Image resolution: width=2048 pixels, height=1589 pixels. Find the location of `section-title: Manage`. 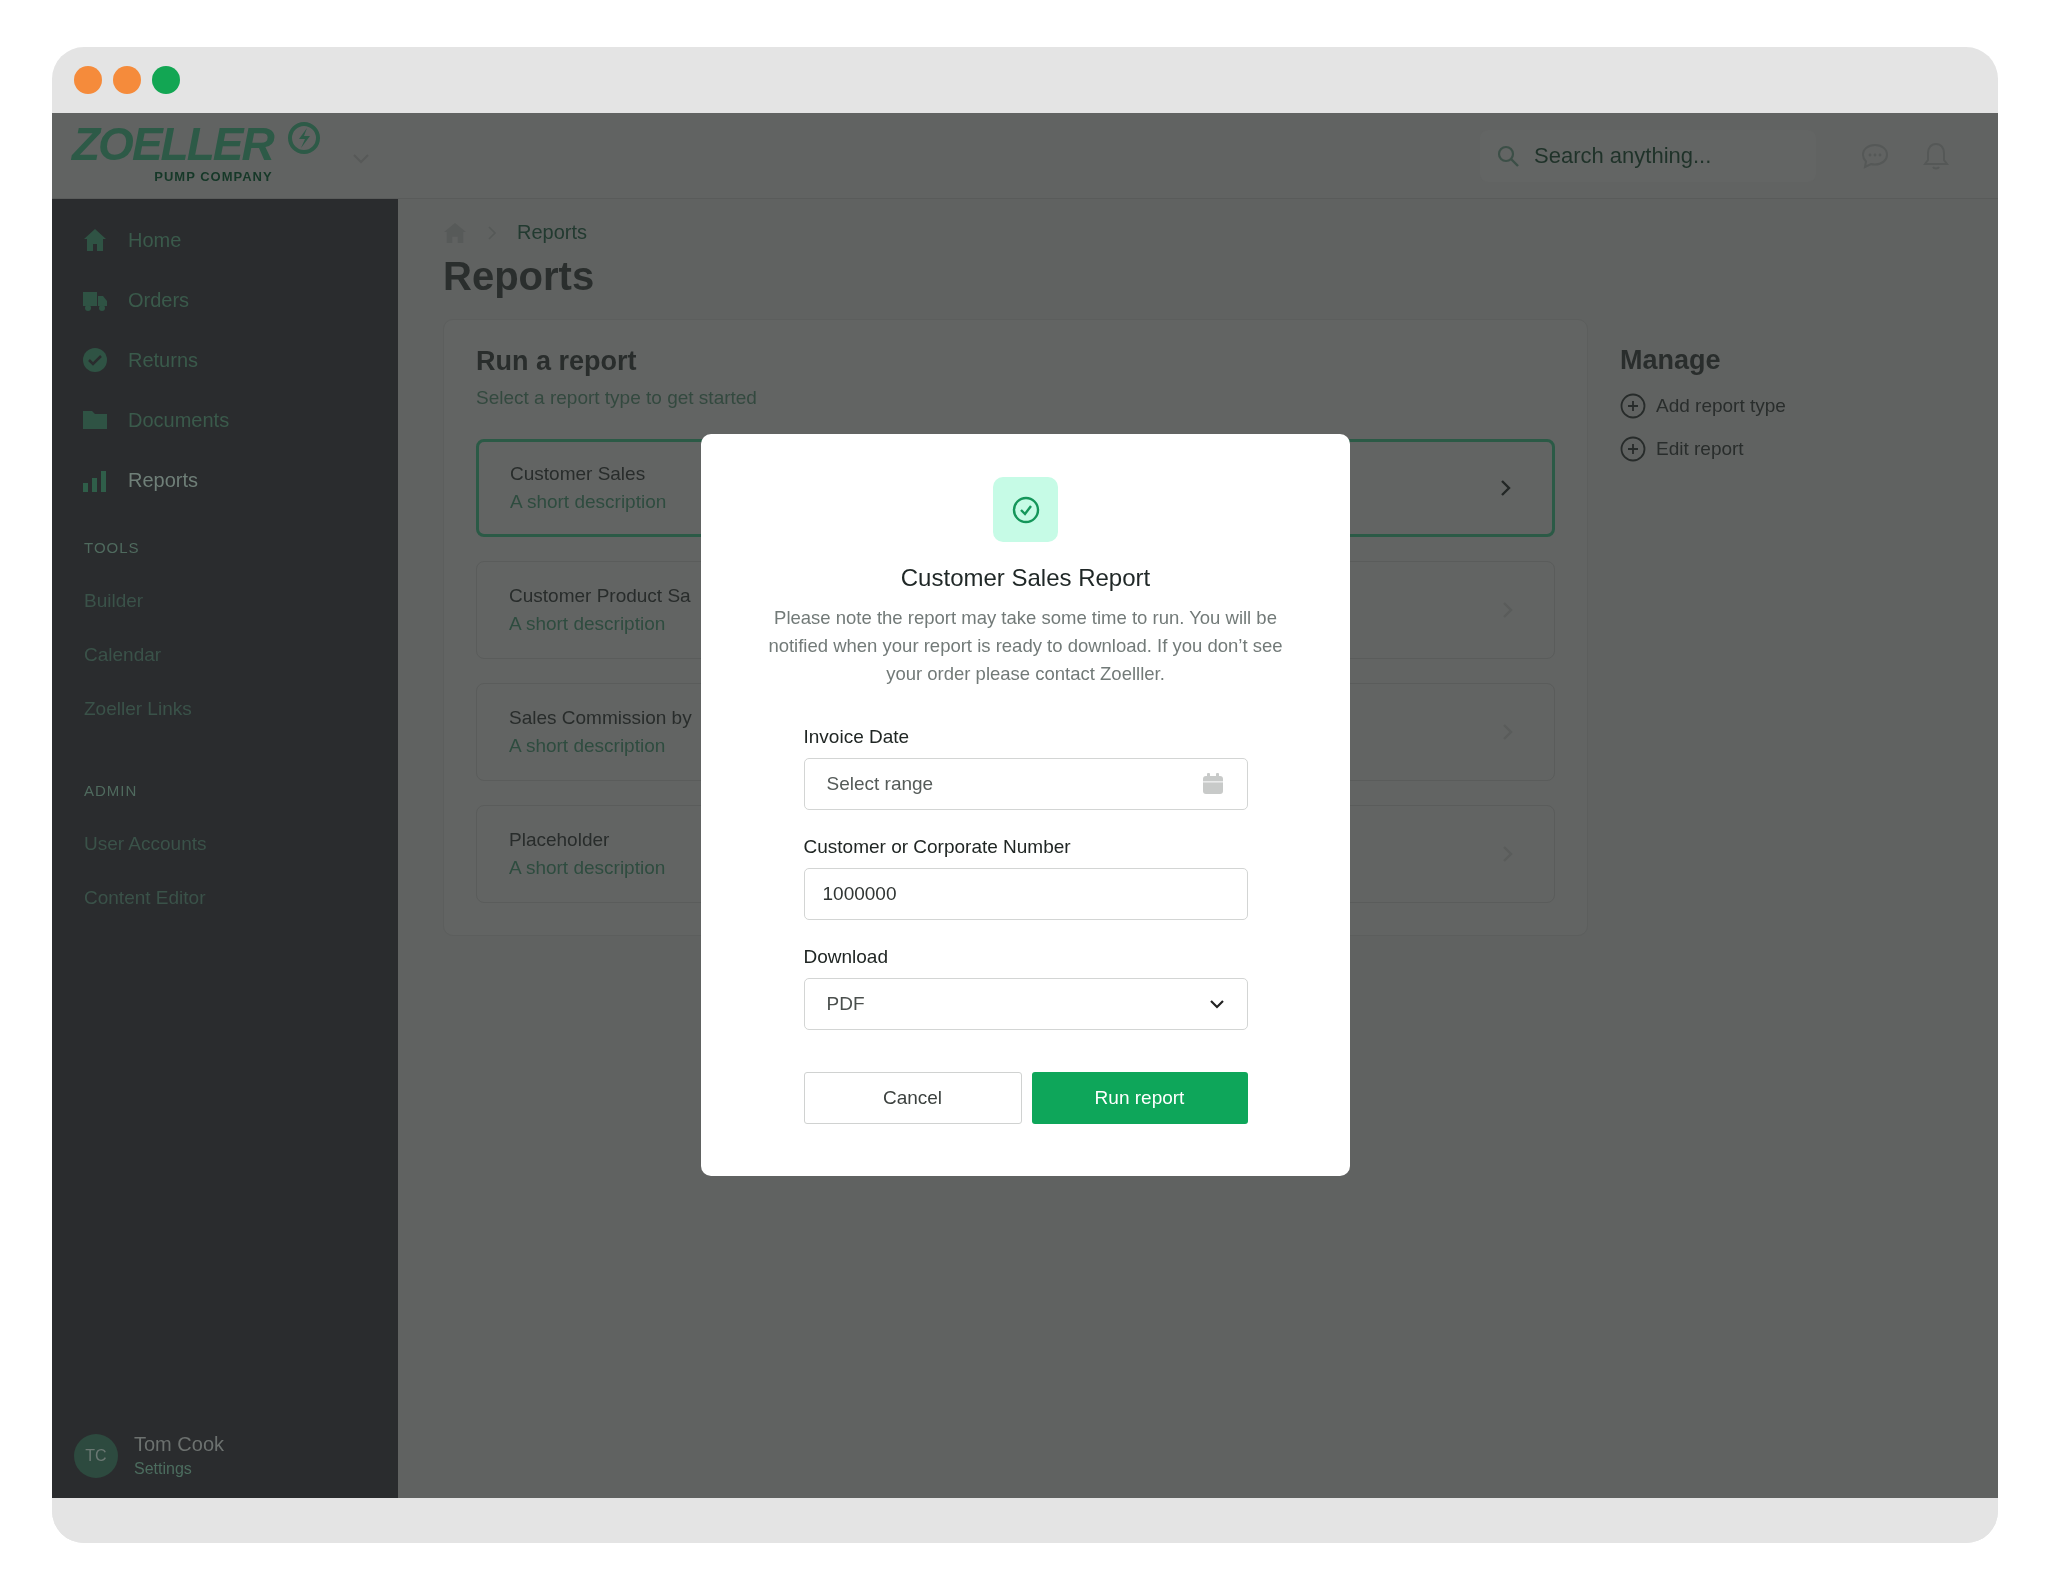

section-title: Manage is located at coordinates (1671, 360).